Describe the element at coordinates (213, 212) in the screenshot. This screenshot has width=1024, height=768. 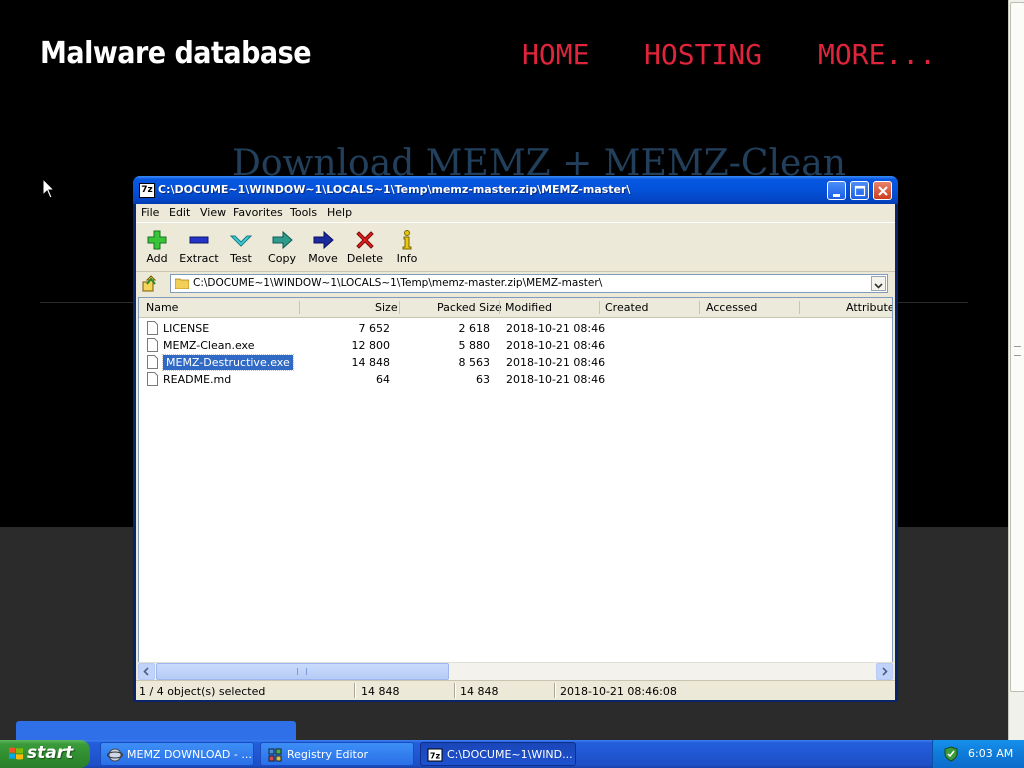
I see `menu-view: View` at that location.